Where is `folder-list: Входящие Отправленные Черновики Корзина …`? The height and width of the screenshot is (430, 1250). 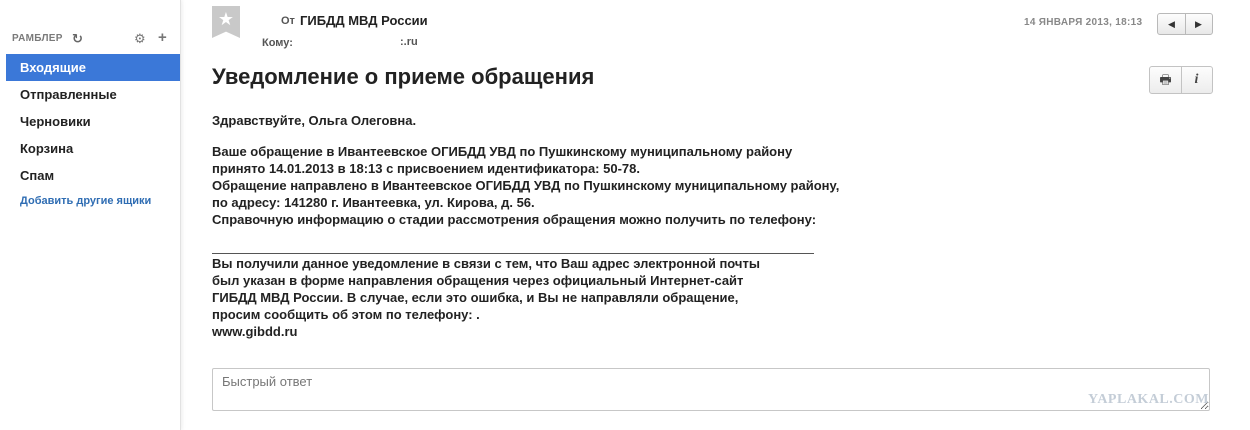 folder-list: Входящие Отправленные Черновики Корзина … is located at coordinates (93, 121).